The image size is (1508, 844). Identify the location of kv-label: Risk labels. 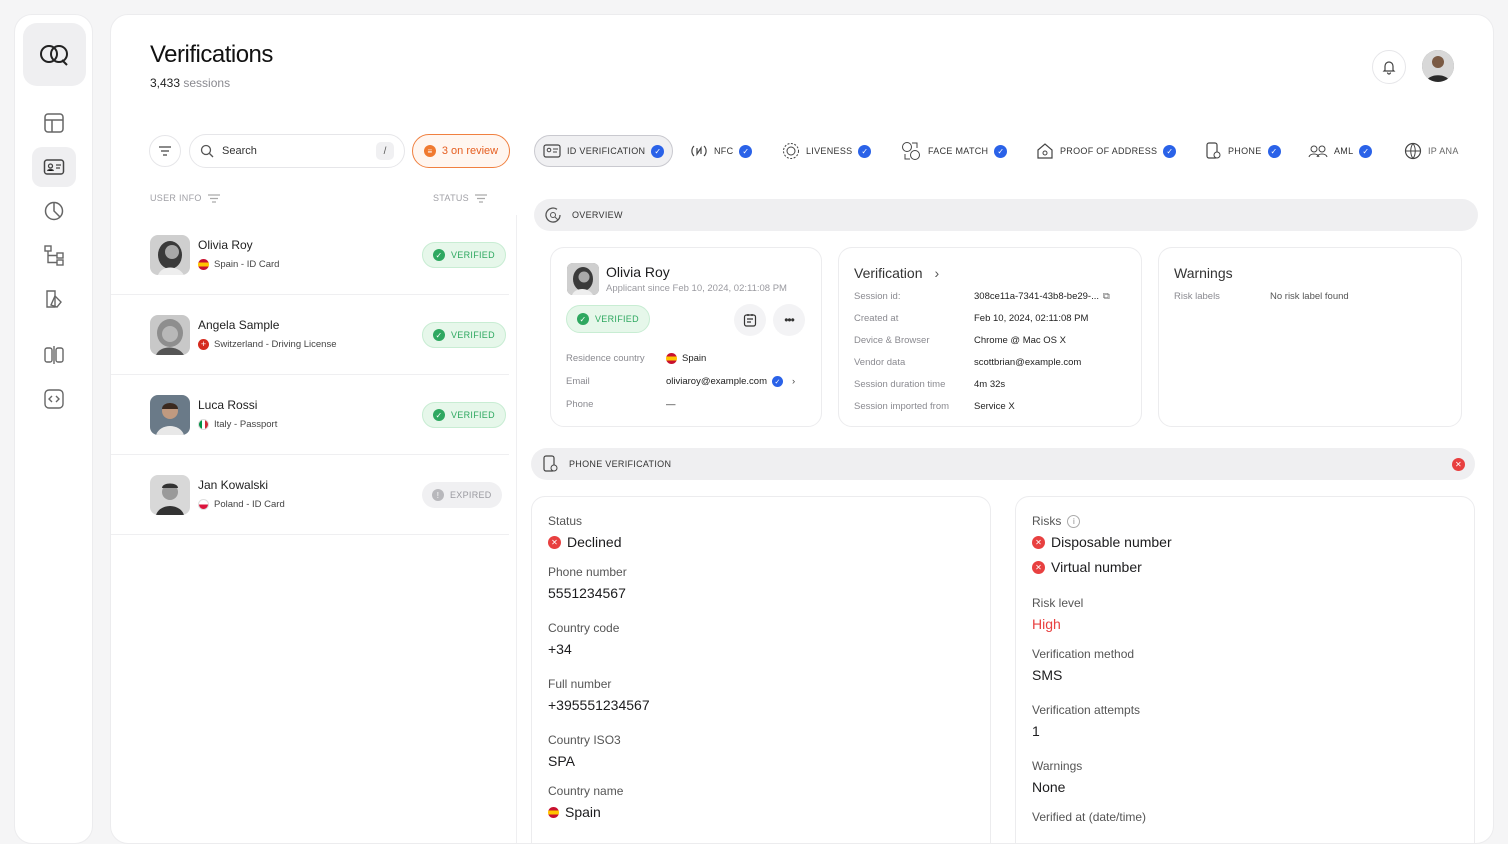
(1197, 296).